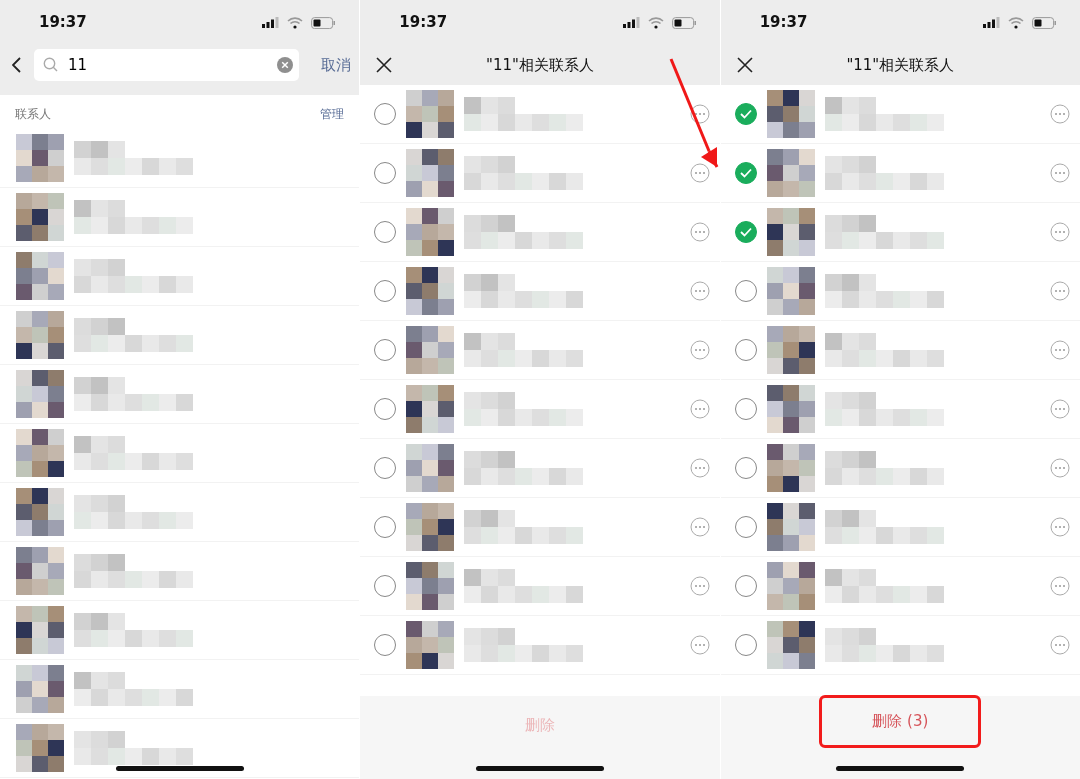 Image resolution: width=1080 pixels, height=779 pixels. Describe the element at coordinates (33, 114) in the screenshot. I see `section-title: 联系人` at that location.